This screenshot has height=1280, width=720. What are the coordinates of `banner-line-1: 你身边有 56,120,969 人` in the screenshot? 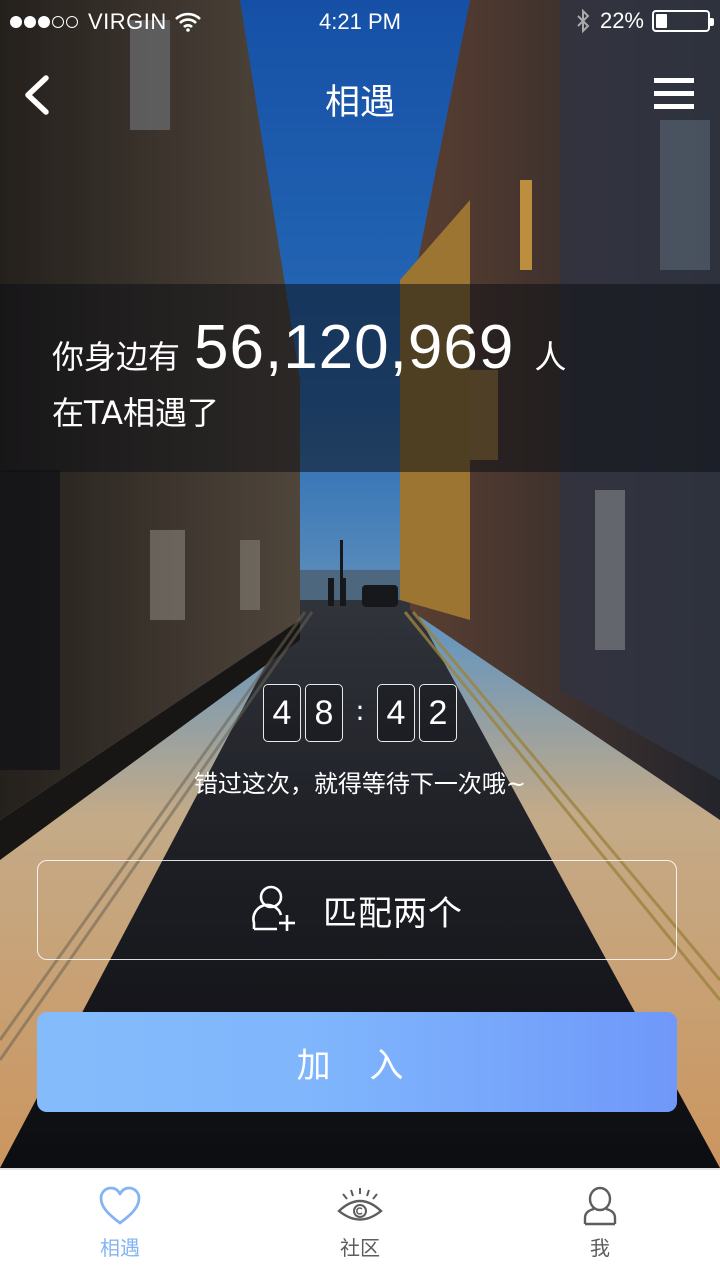 It's located at (309, 347).